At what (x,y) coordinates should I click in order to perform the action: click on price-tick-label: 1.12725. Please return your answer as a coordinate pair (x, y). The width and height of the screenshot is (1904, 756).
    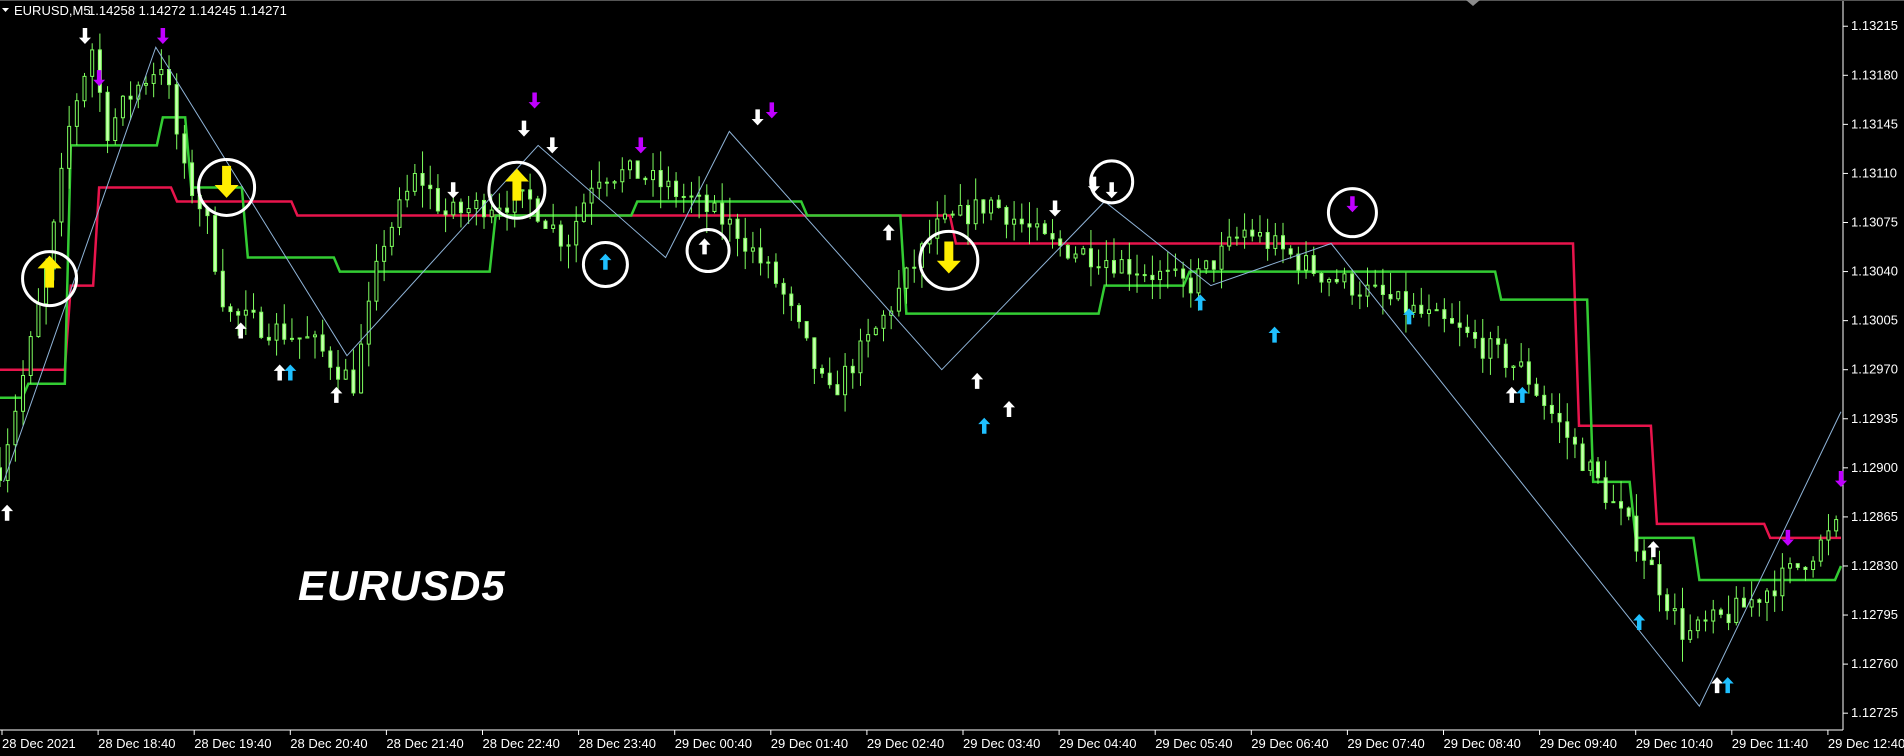
    Looking at the image, I should click on (1874, 712).